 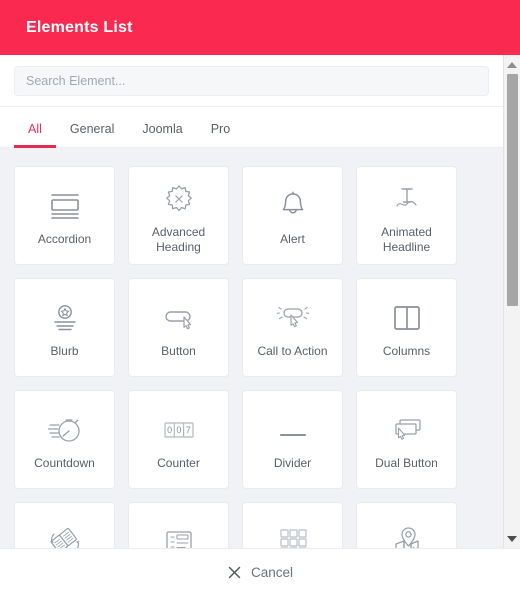 I want to click on tab-joomla: Joomla, so click(x=162, y=134).